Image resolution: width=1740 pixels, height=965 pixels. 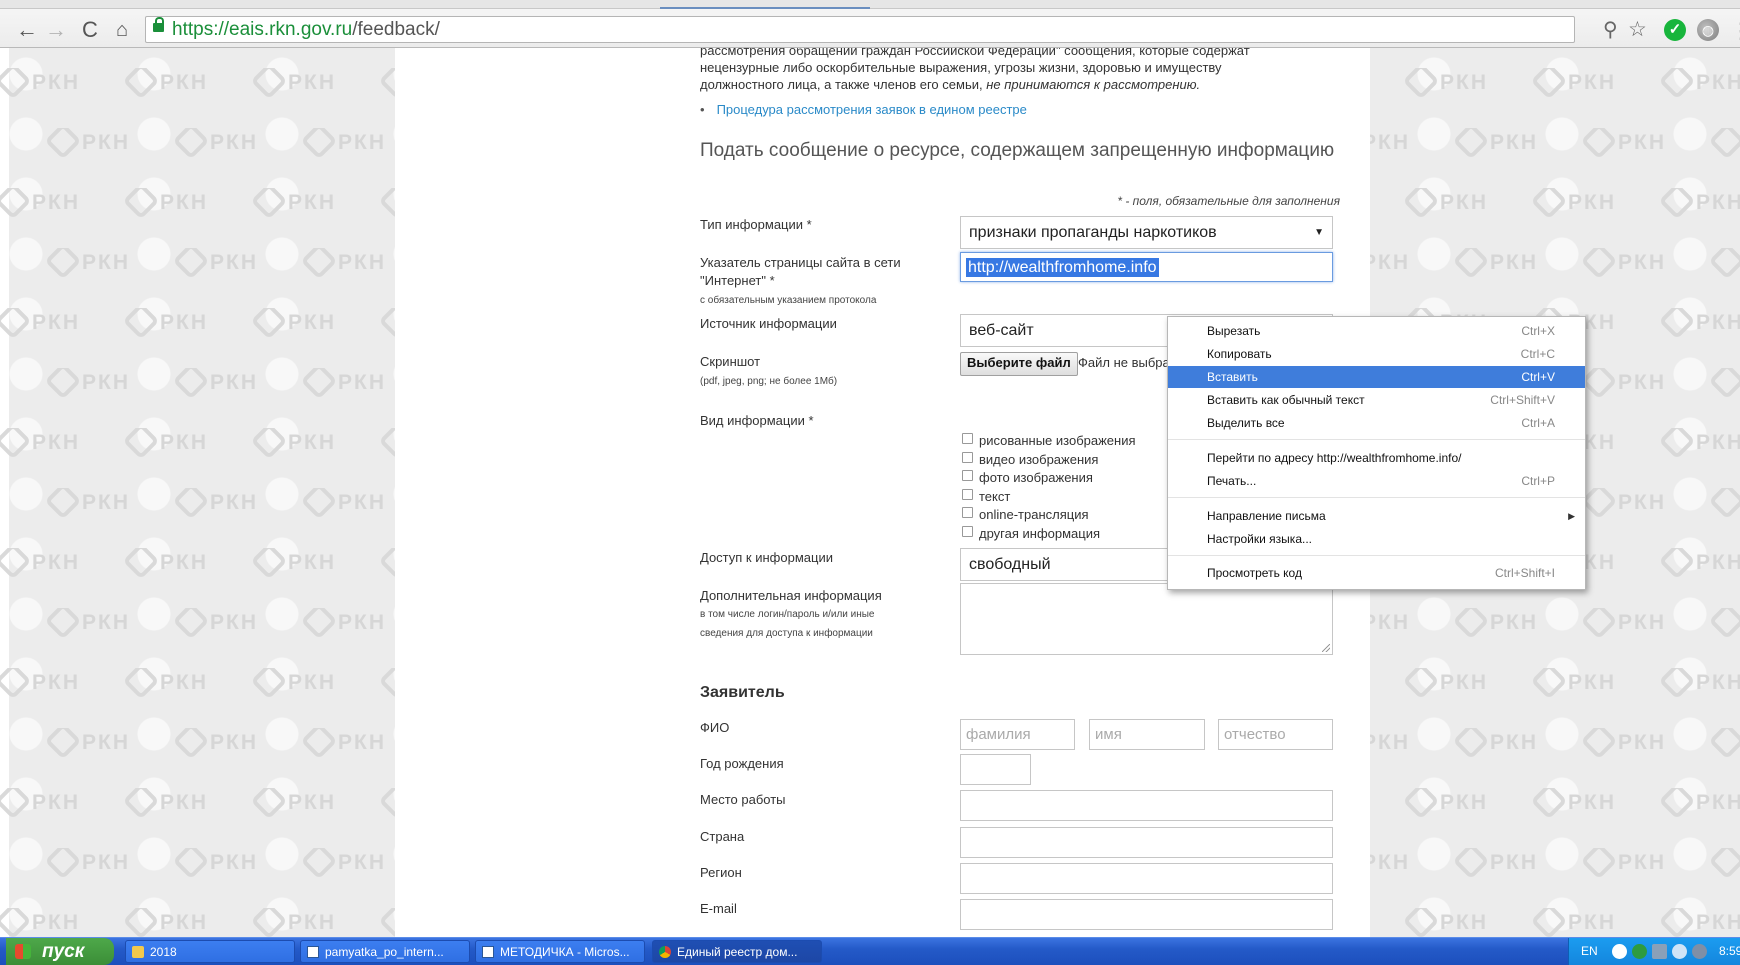 I want to click on menu-item-inspect: Просмотреть код Ctrl+Shift+I, so click(x=1376, y=573).